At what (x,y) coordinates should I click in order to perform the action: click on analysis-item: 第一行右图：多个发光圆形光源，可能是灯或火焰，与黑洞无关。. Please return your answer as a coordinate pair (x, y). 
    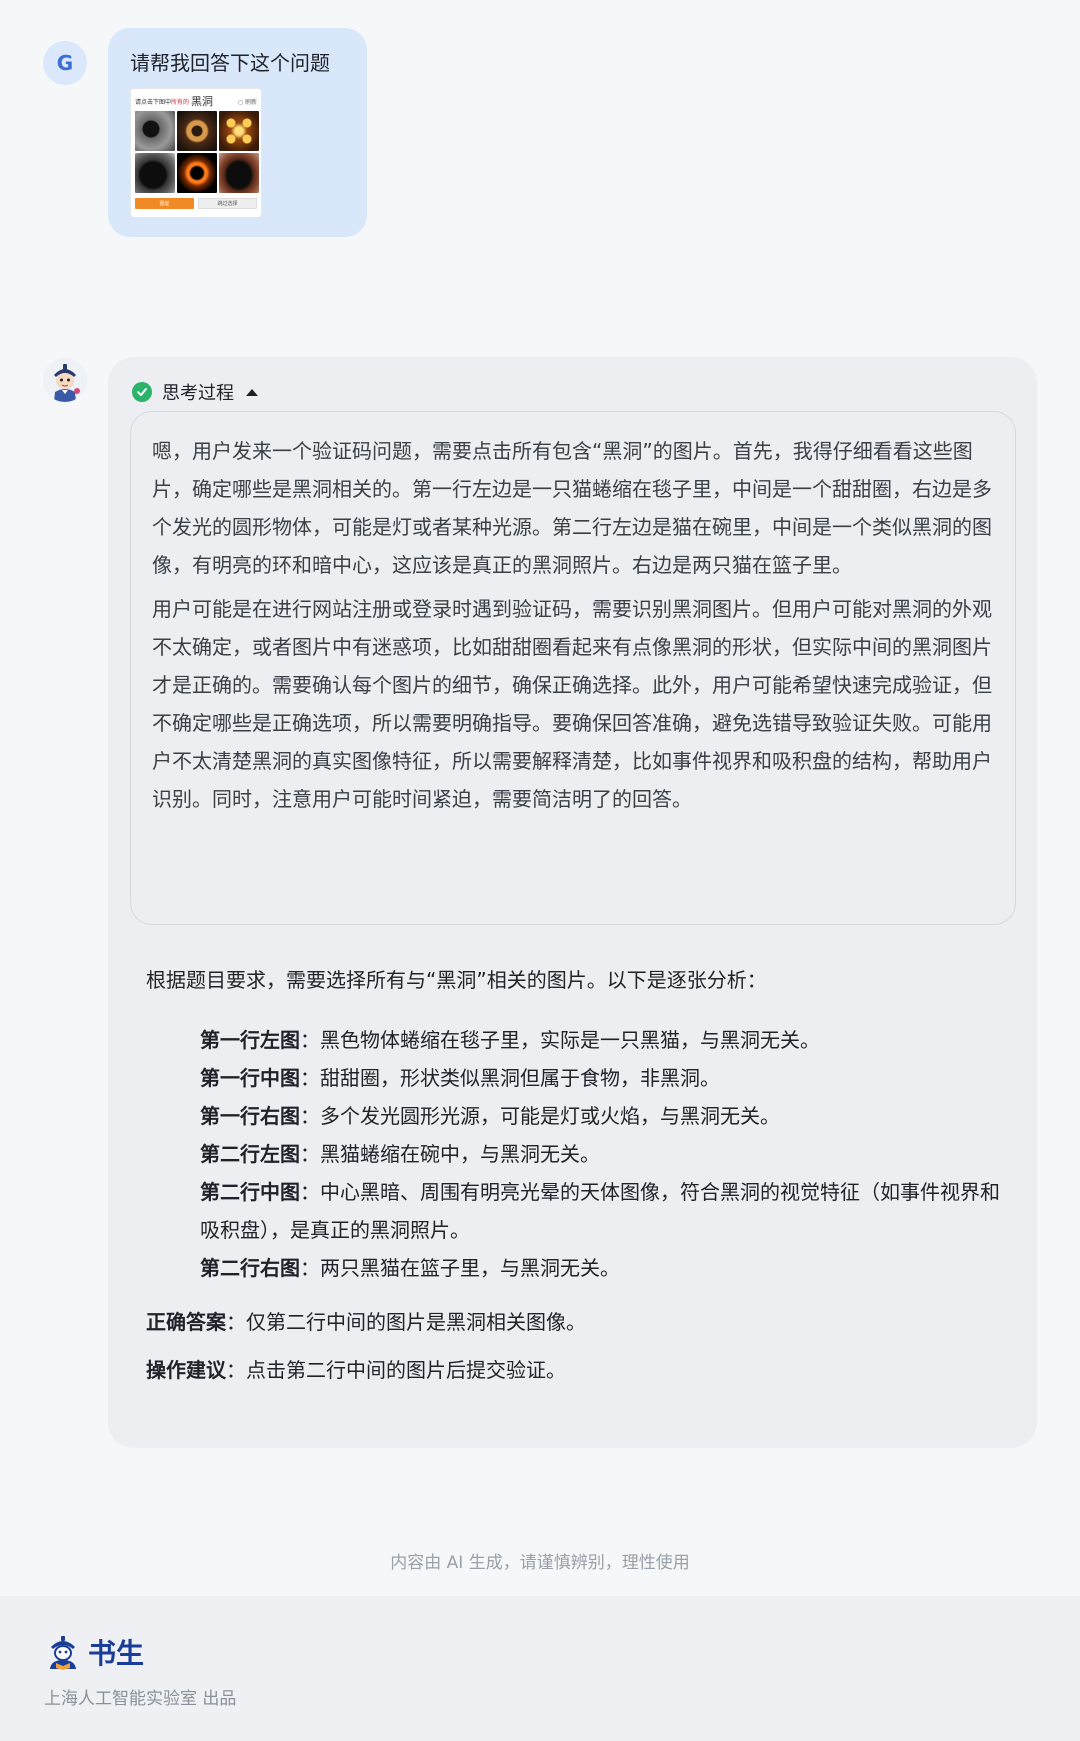
    Looking at the image, I should click on (603, 1116).